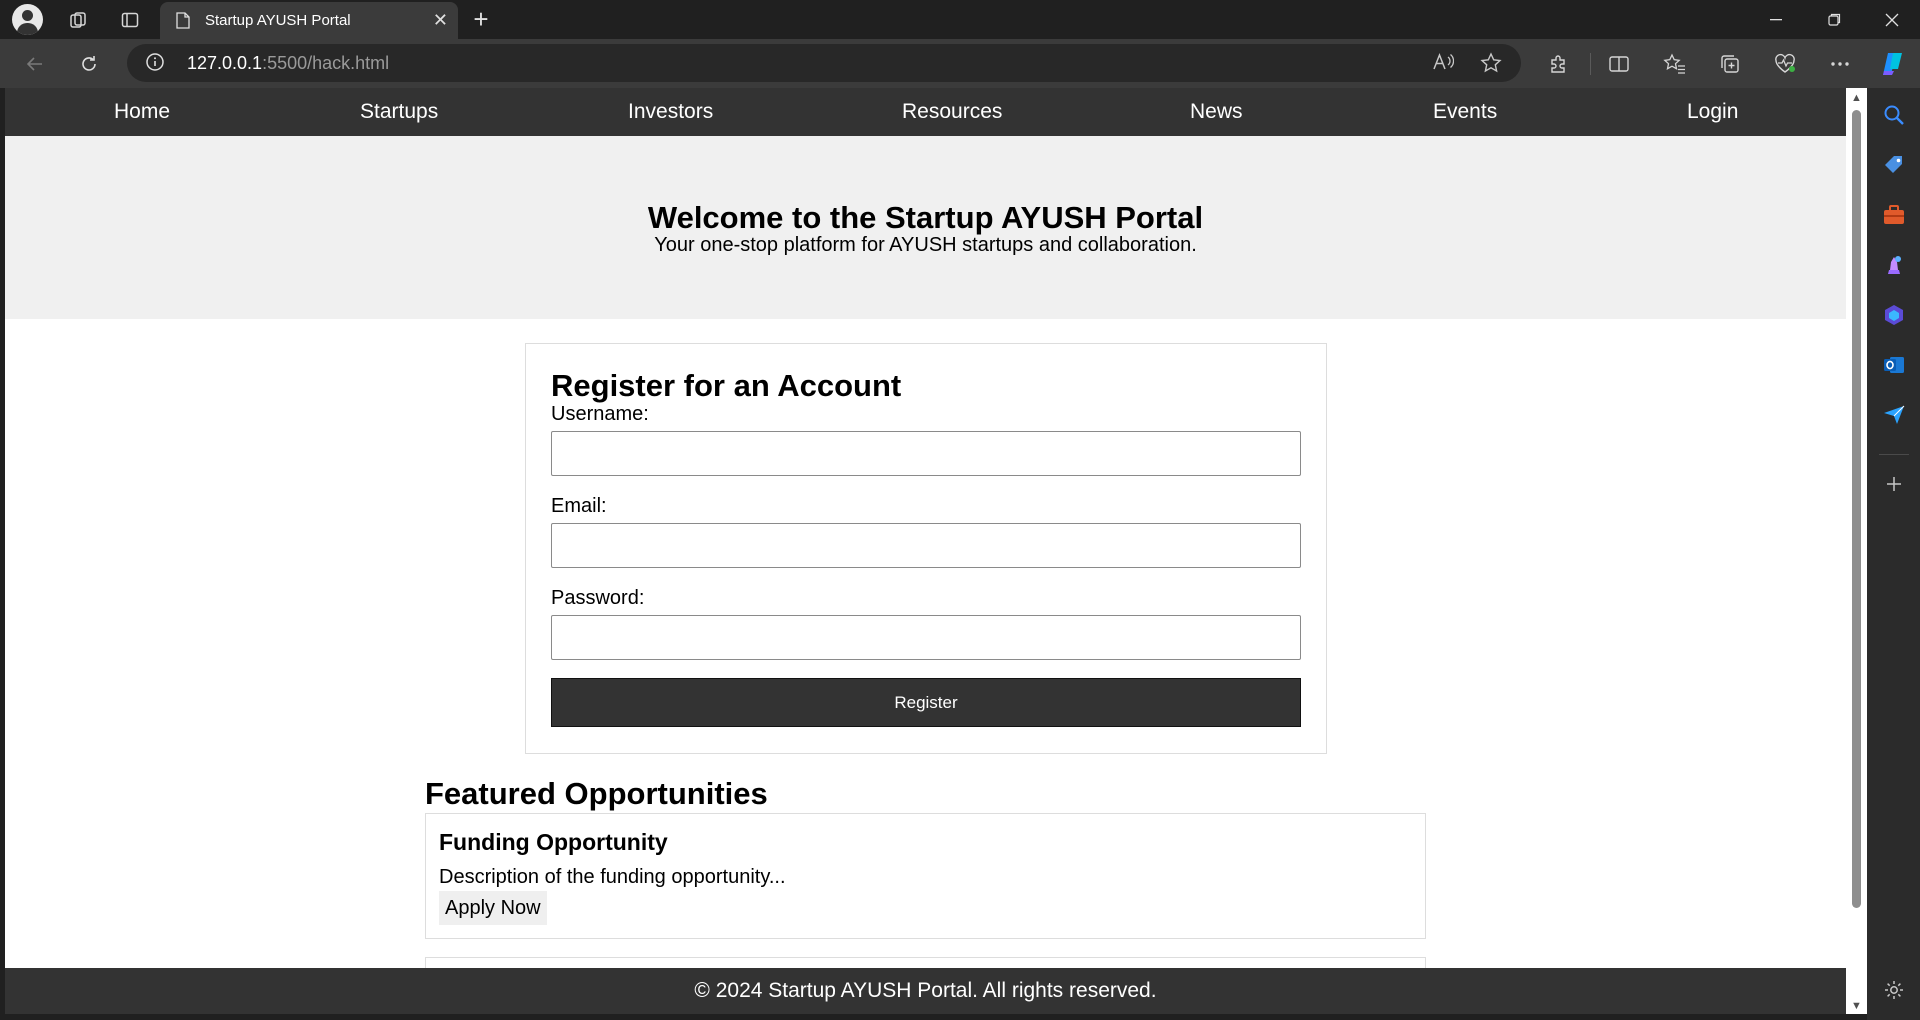 Image resolution: width=1920 pixels, height=1020 pixels. What do you see at coordinates (600, 414) in the screenshot?
I see `username-label: Username:` at bounding box center [600, 414].